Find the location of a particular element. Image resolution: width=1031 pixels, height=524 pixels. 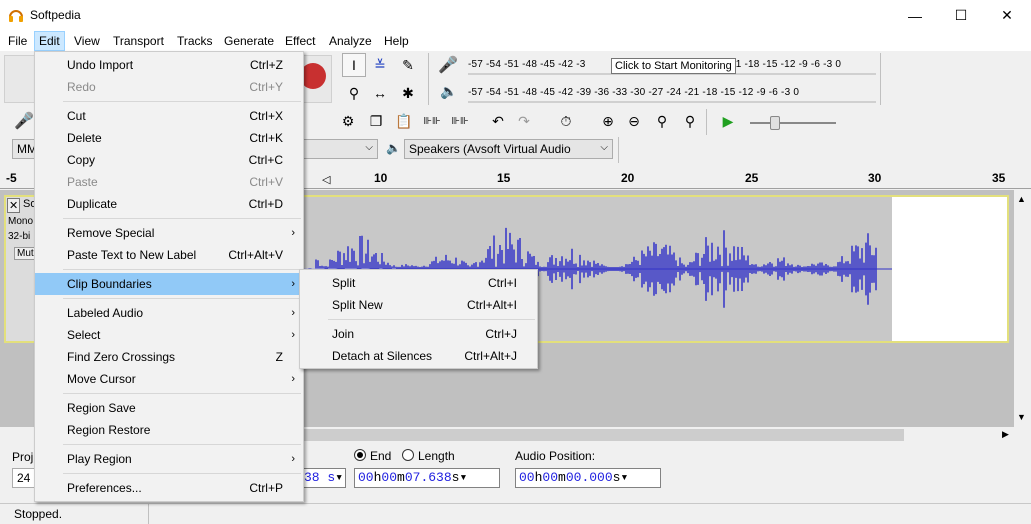

magnifier-icon: ⚲ is located at coordinates (354, 92).